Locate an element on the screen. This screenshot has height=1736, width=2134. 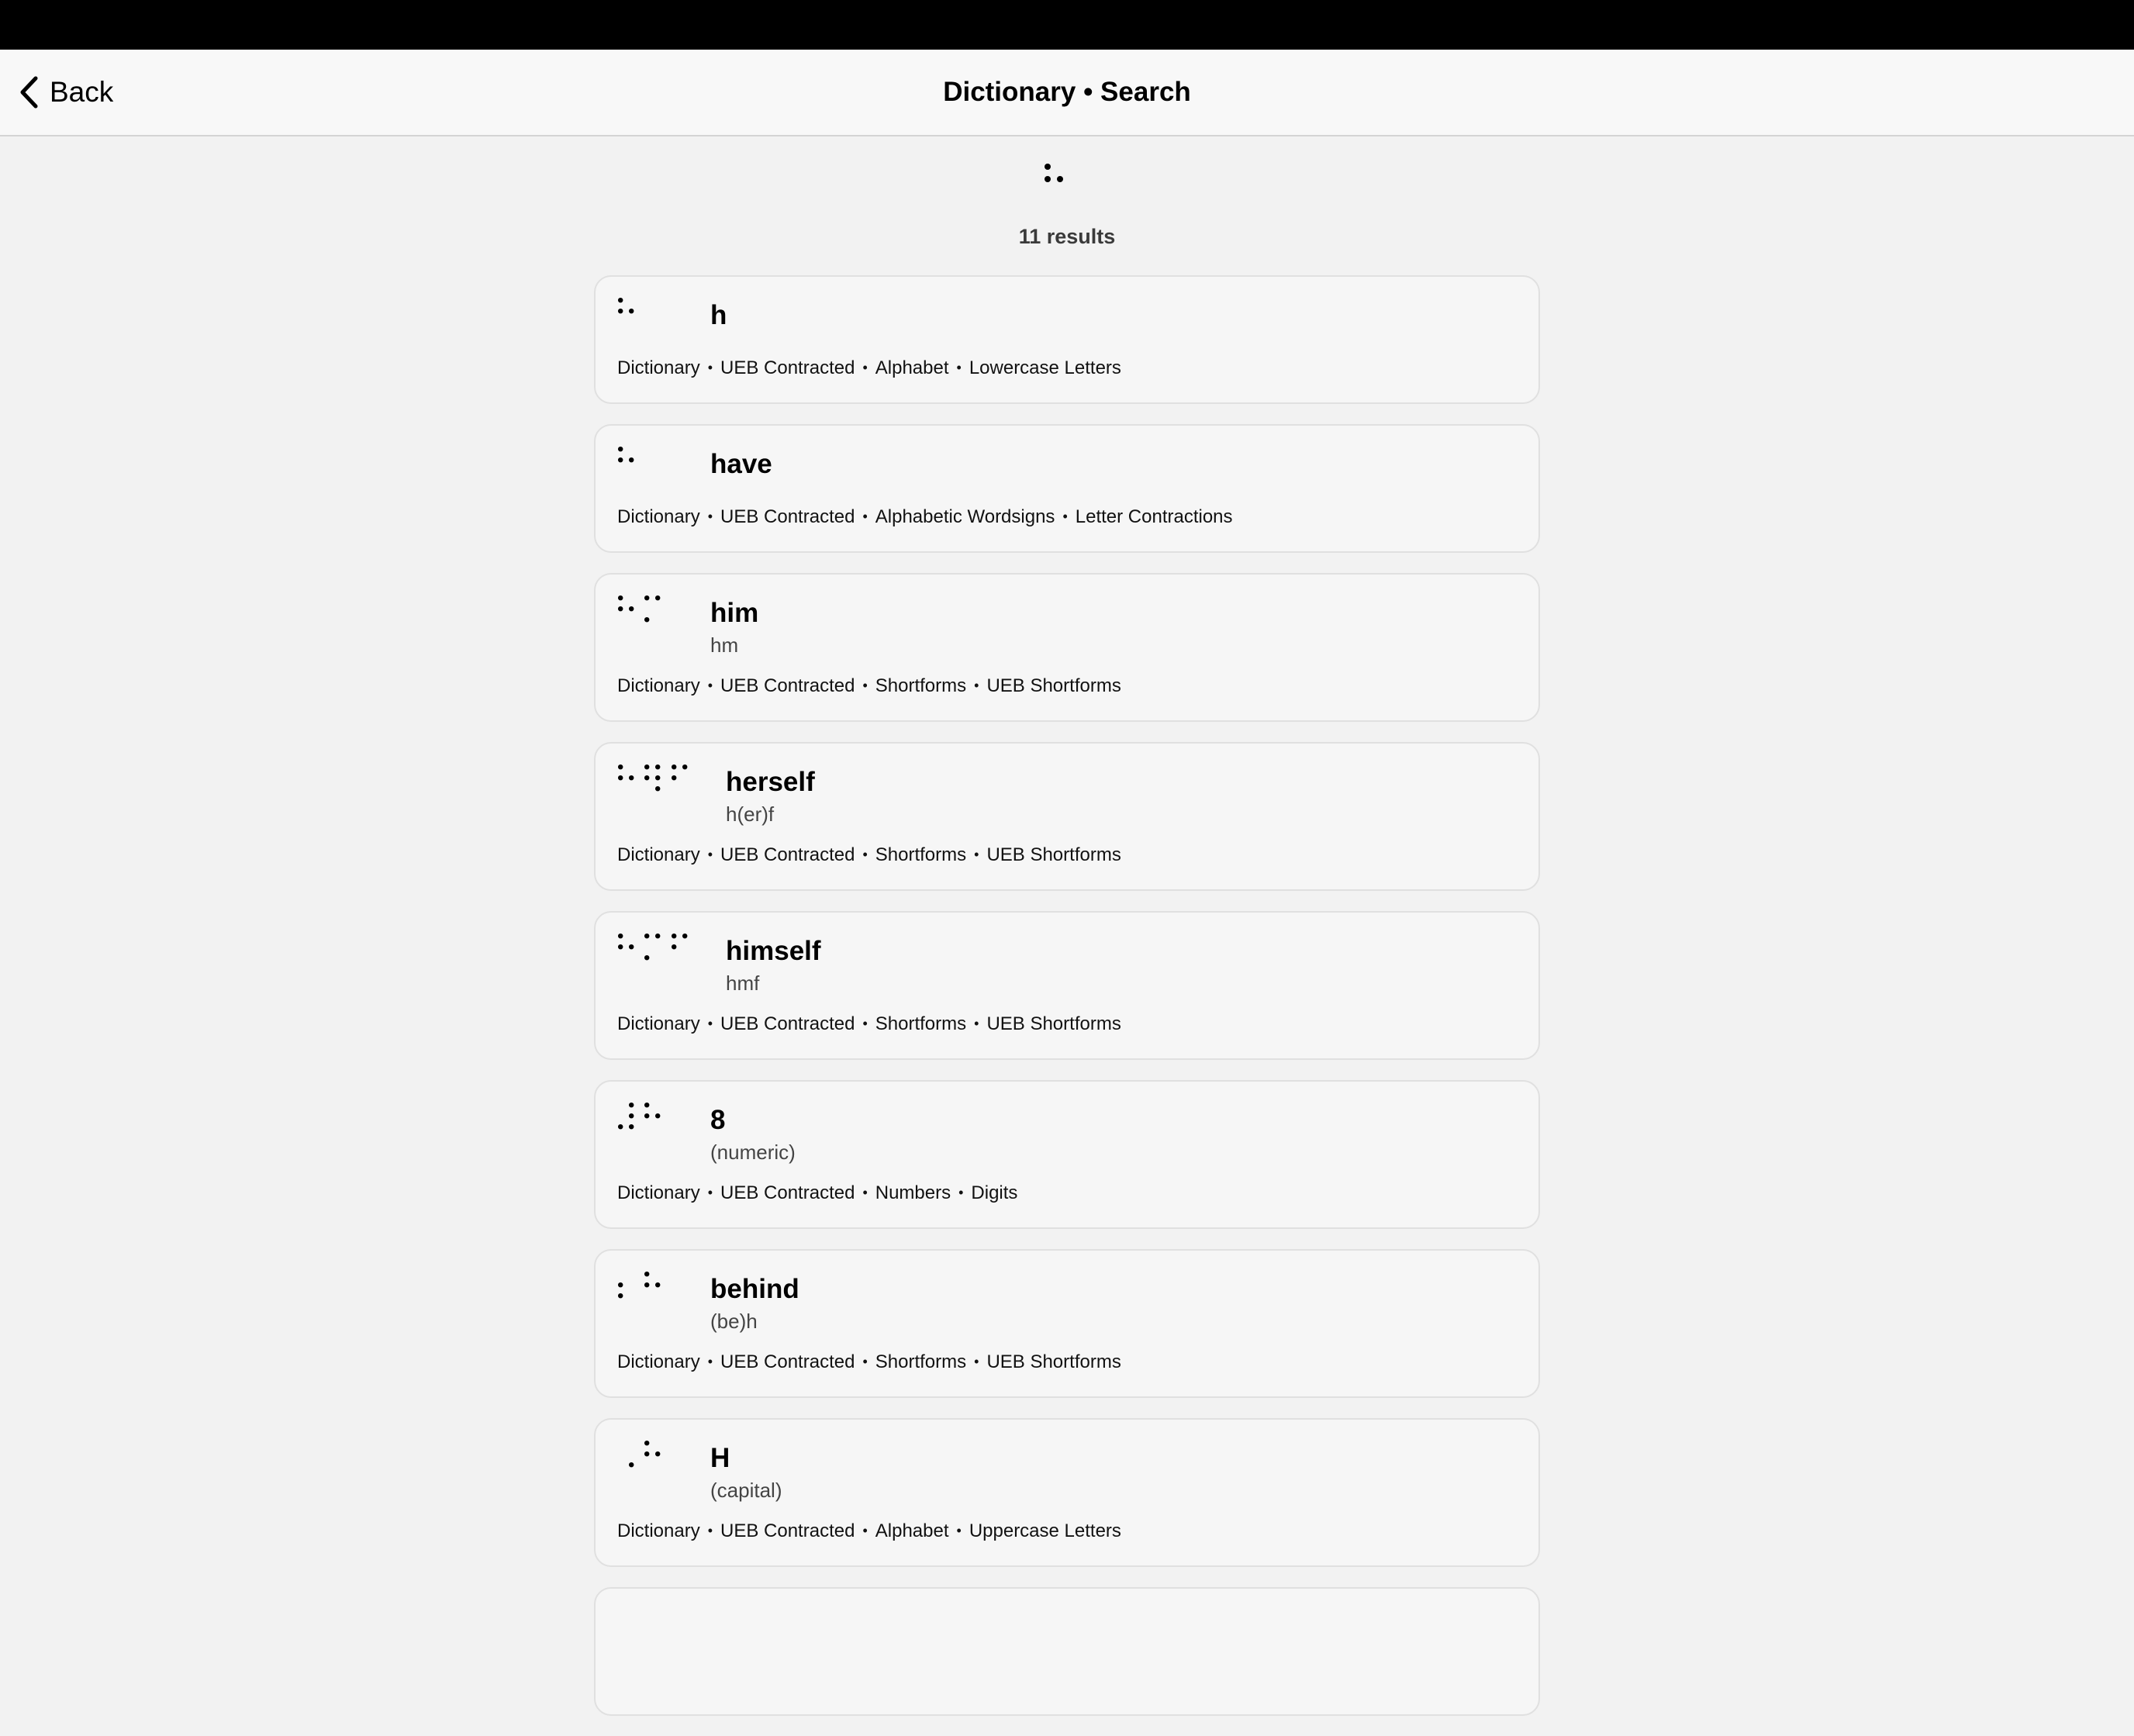
result-subtitle: hmf is located at coordinates (743, 984).